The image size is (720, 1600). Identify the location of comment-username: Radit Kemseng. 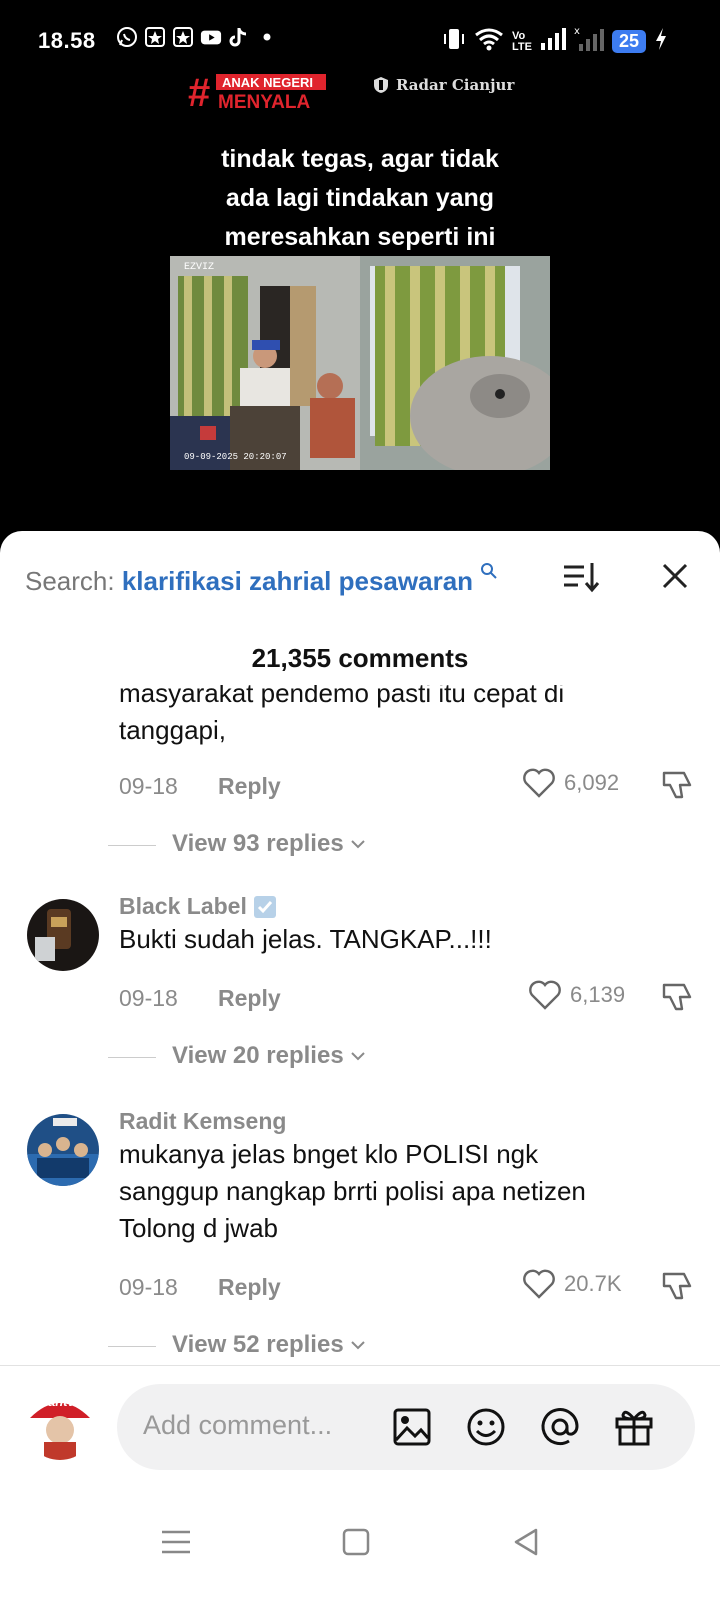
(202, 1121).